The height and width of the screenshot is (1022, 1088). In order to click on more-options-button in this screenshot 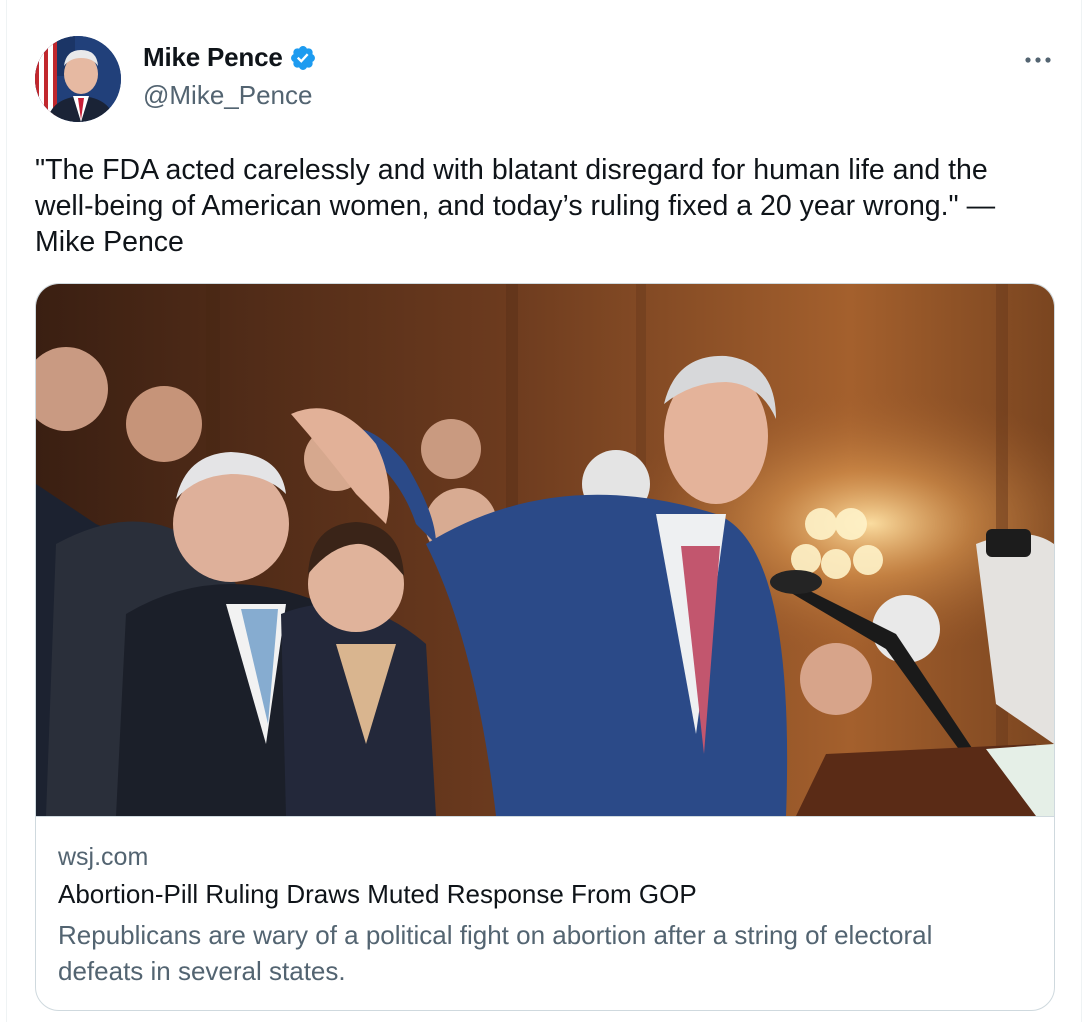, I will do `click(1038, 60)`.